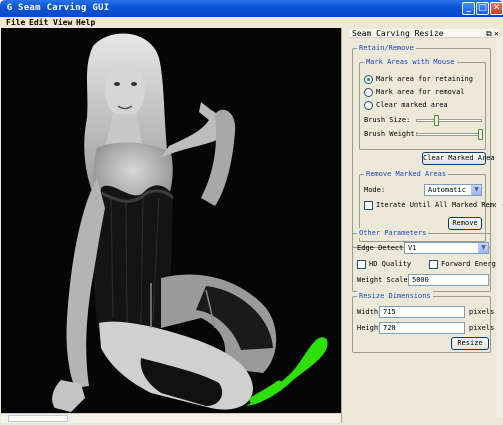 This screenshot has height=425, width=503. Describe the element at coordinates (489, 33) in the screenshot. I see `undock-icon: ⧉` at that location.